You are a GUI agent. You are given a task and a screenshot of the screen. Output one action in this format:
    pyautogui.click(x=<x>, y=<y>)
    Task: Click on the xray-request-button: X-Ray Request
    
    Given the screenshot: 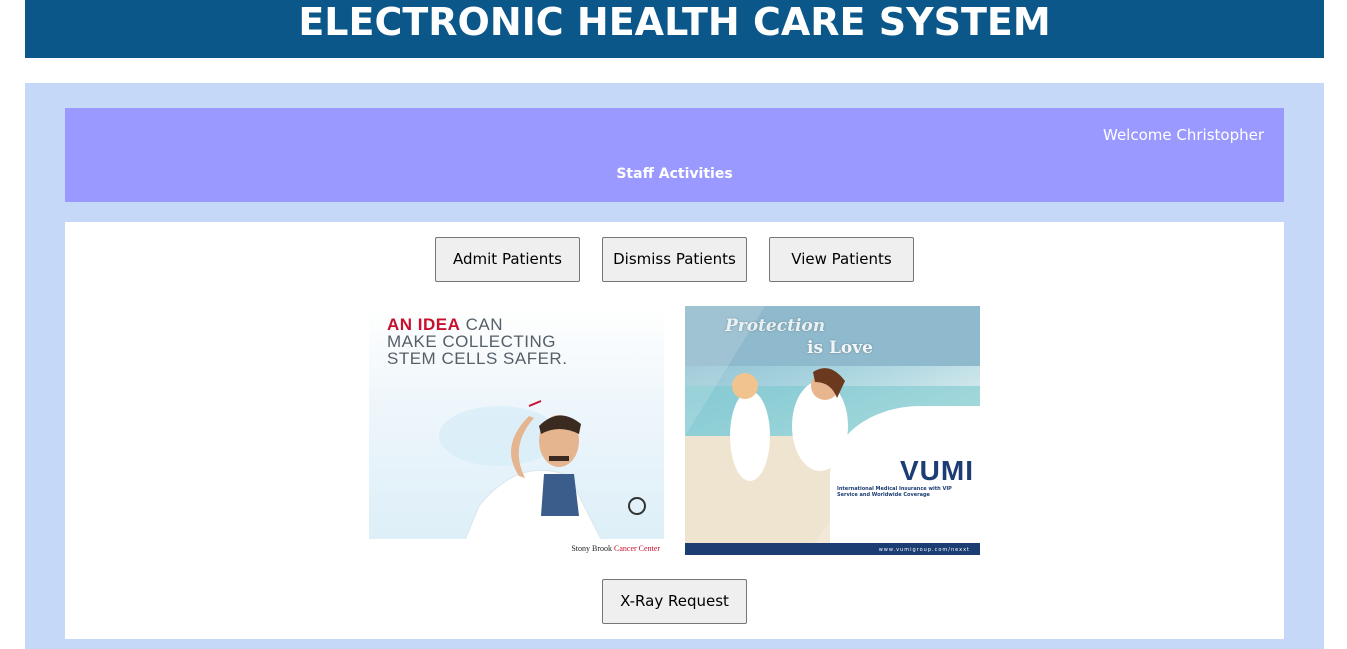 What is the action you would take?
    pyautogui.click(x=674, y=601)
    